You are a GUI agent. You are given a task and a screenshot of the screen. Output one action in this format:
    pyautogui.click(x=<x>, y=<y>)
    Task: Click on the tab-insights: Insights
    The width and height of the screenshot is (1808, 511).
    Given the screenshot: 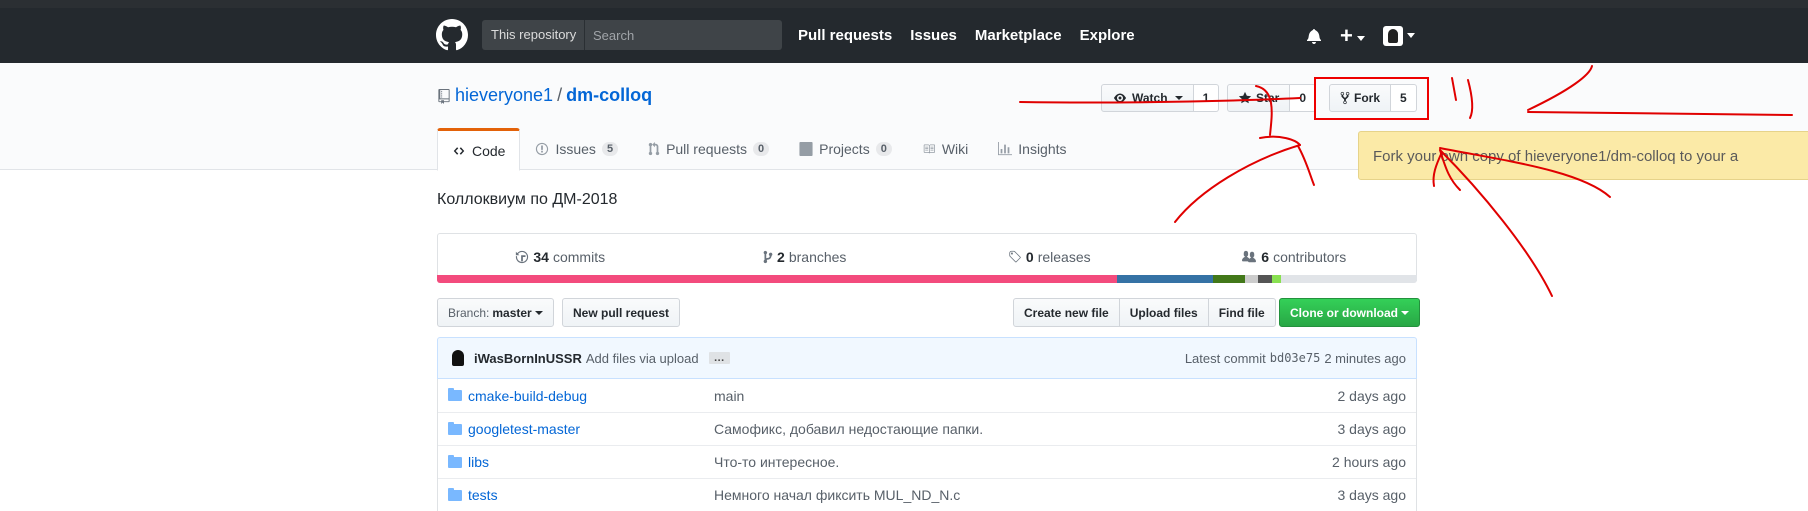 What is the action you would take?
    pyautogui.click(x=1032, y=149)
    